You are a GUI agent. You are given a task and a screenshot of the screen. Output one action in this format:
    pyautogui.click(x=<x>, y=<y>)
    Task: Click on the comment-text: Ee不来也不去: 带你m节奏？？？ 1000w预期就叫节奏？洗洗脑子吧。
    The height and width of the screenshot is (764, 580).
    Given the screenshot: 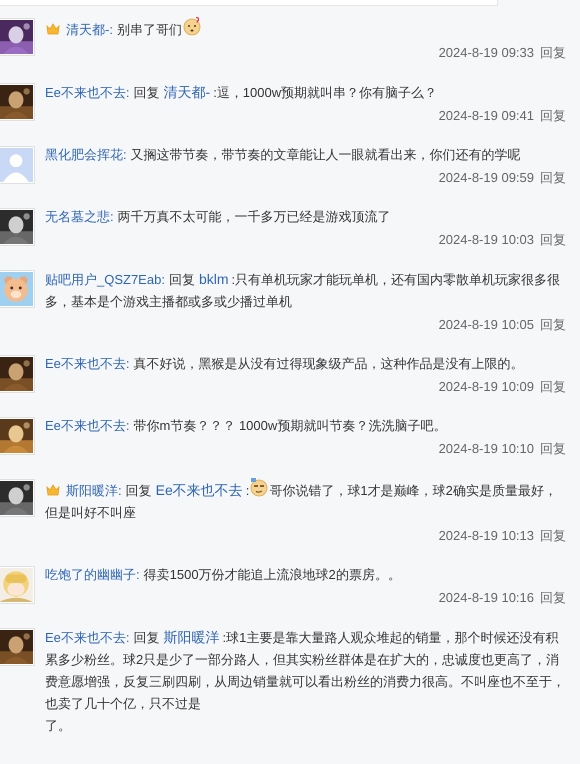 What is the action you would take?
    pyautogui.click(x=246, y=426)
    